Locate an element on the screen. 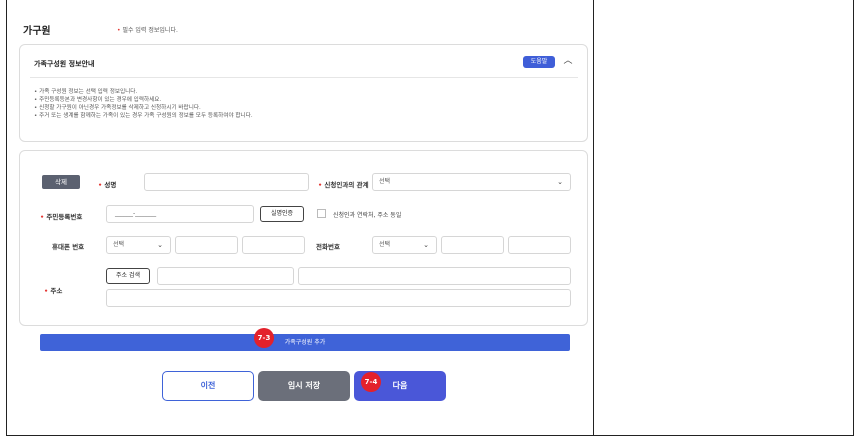  delete-button: 삭제 is located at coordinates (61, 182).